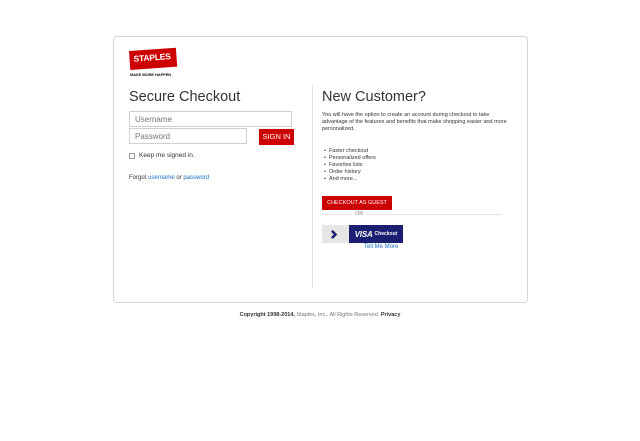  I want to click on keep-signed-in-label: Keep me signed in., so click(167, 155).